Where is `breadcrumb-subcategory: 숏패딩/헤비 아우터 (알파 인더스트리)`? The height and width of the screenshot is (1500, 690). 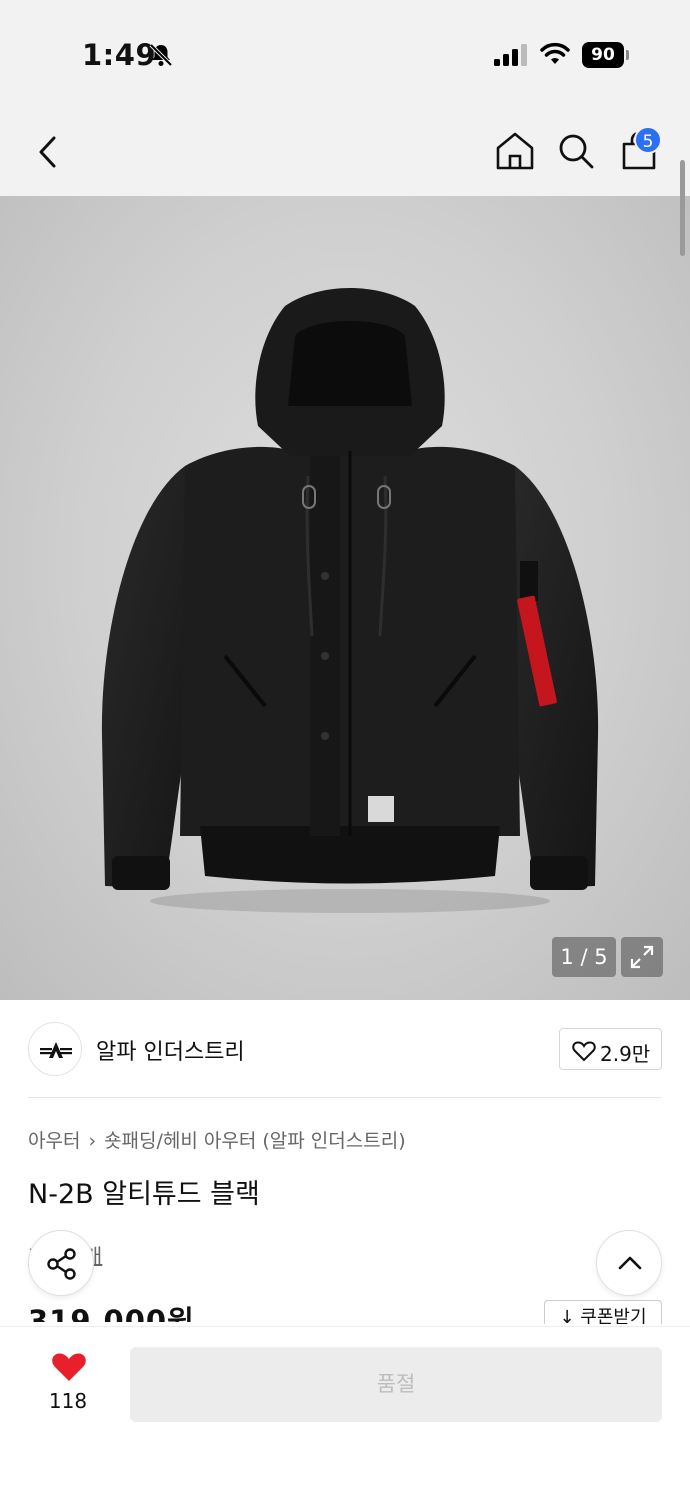 breadcrumb-subcategory: 숏패딩/헤비 아우터 (알파 인더스트리) is located at coordinates (255, 1141).